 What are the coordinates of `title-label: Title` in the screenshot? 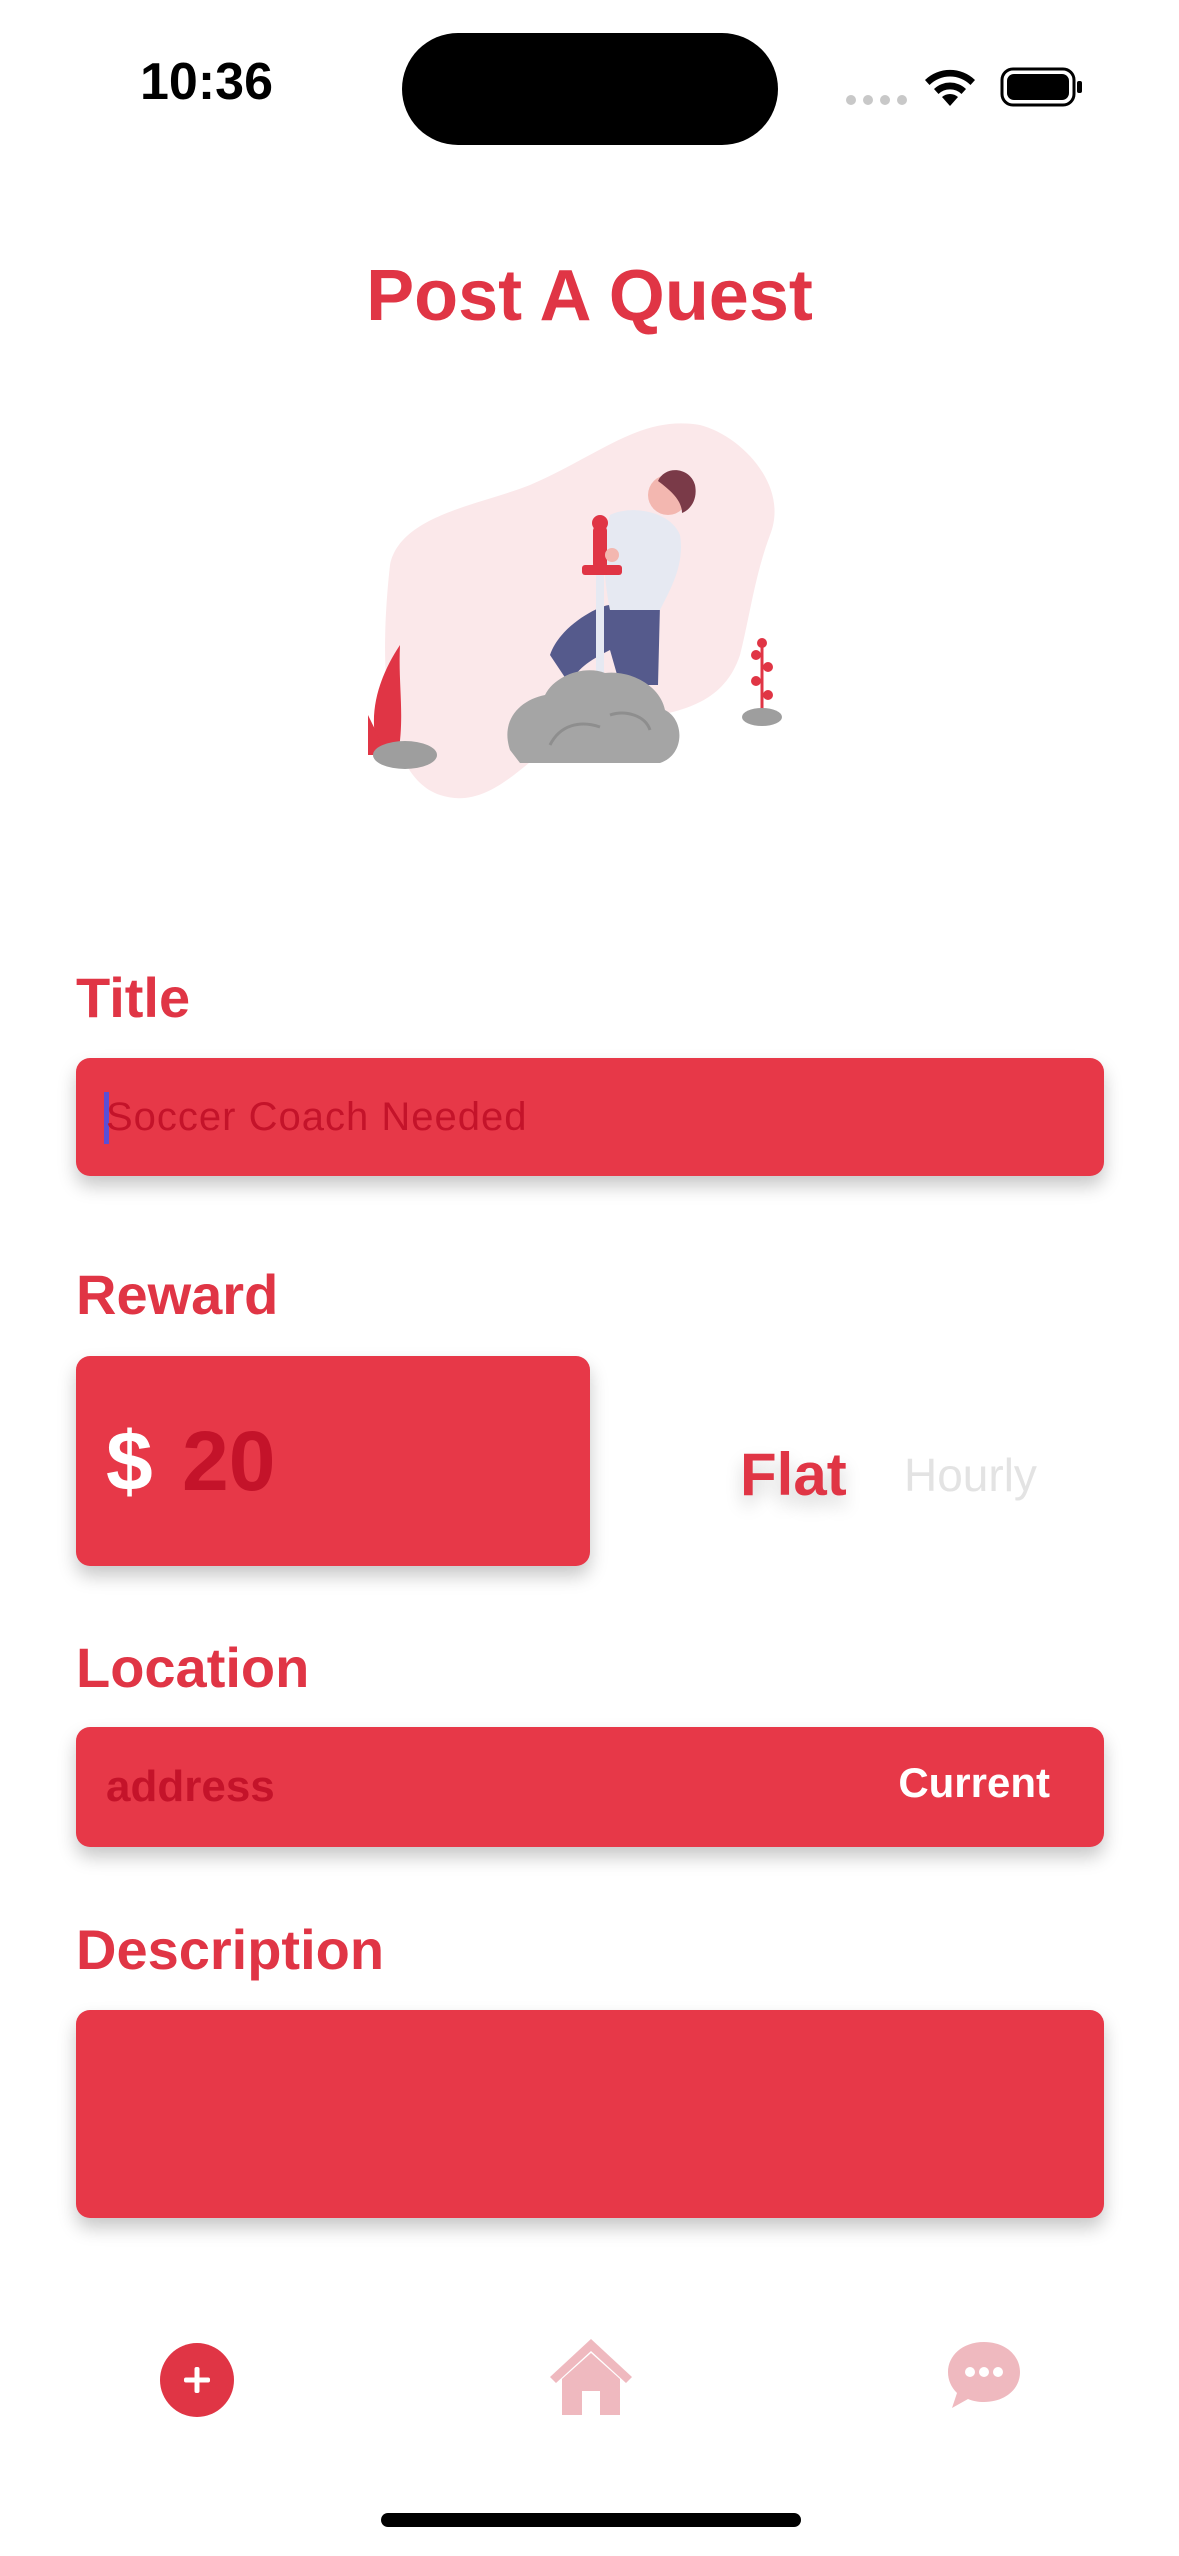 It's located at (133, 997).